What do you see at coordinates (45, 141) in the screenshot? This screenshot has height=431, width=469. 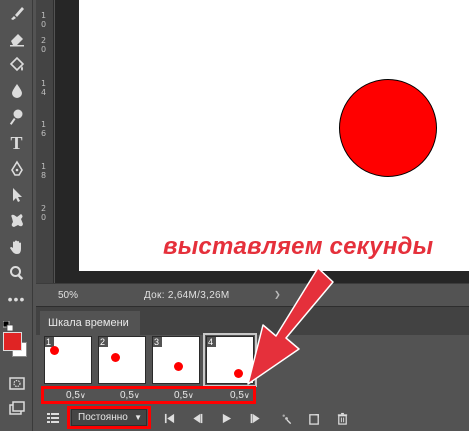 I see `vertical-ruler: 1 0 2 0 1 4 1 6 1 8 2 0` at bounding box center [45, 141].